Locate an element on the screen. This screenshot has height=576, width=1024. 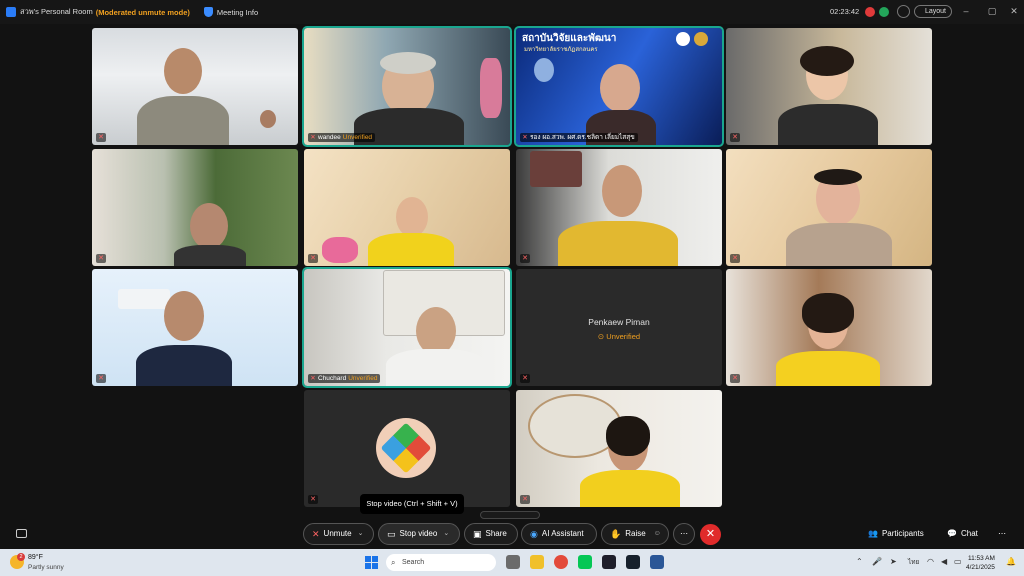
search-icon: ⌕ is located at coordinates (393, 562).